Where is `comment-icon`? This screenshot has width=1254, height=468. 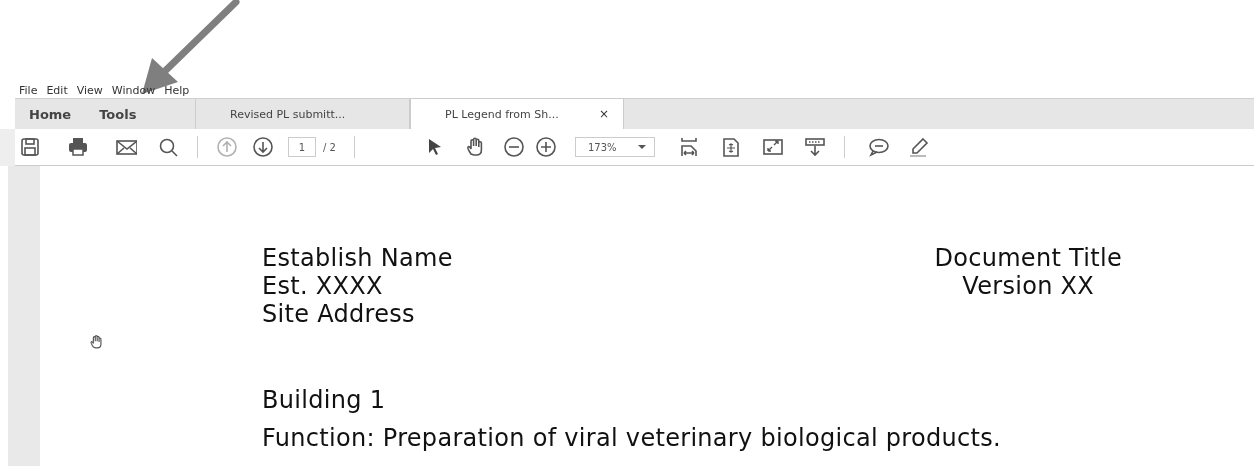 comment-icon is located at coordinates (877, 147).